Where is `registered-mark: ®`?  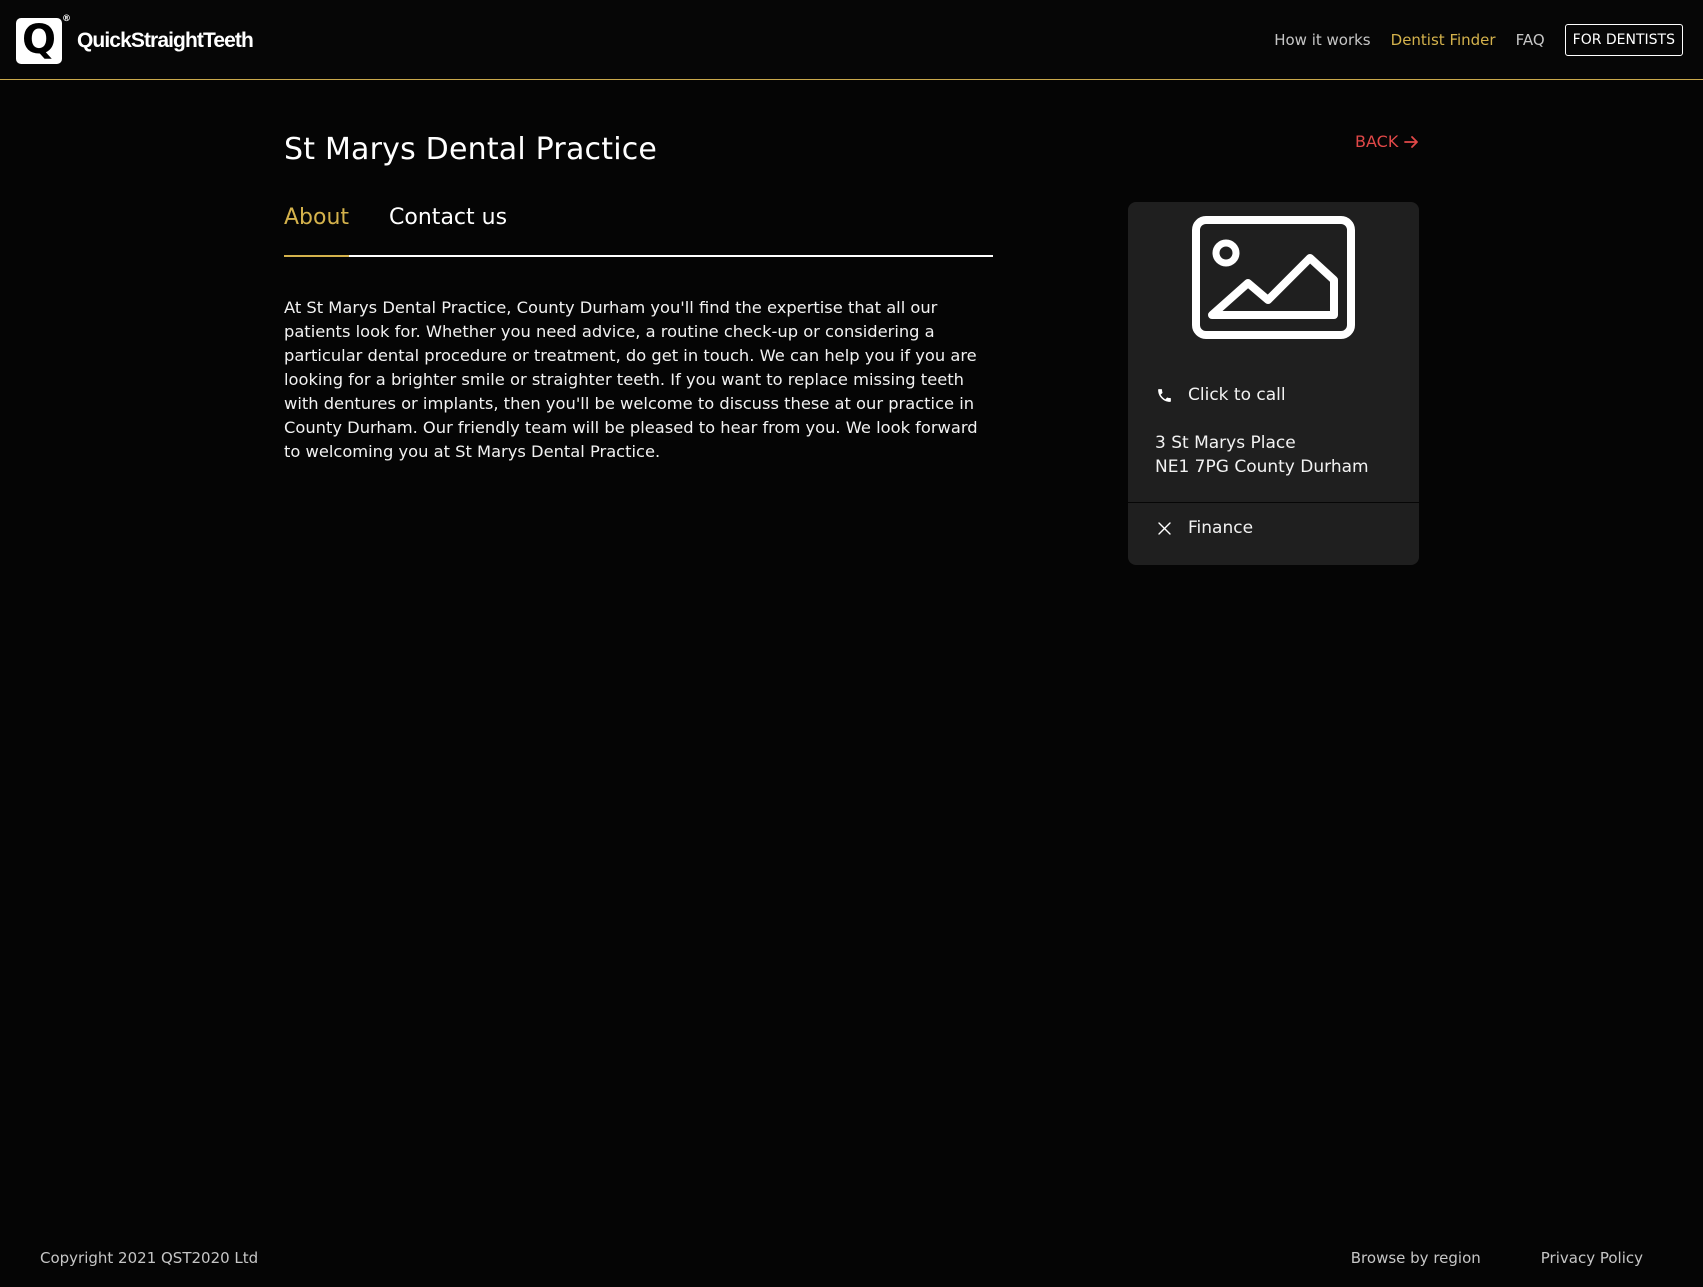
registered-mark: ® is located at coordinates (66, 19).